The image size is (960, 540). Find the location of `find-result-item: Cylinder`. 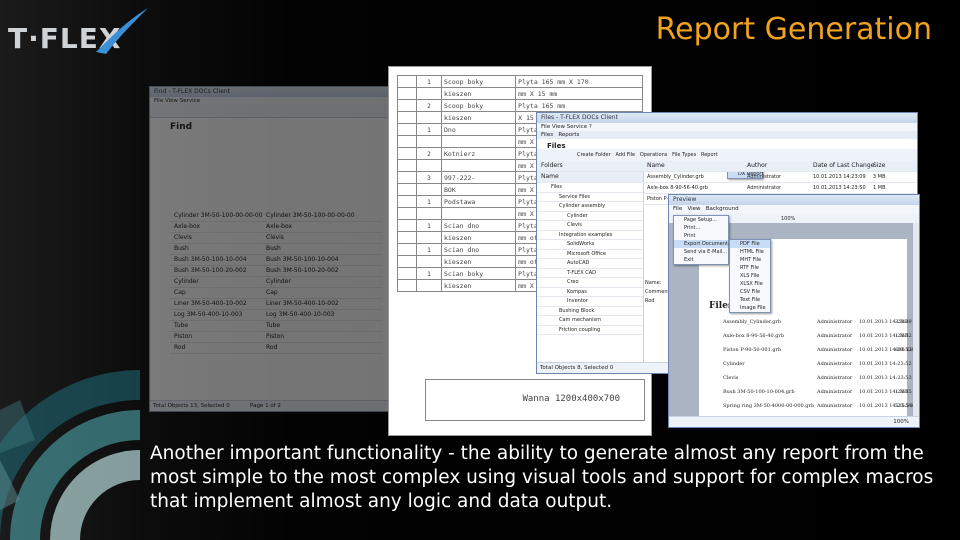

find-result-item: Cylinder is located at coordinates (216, 282).